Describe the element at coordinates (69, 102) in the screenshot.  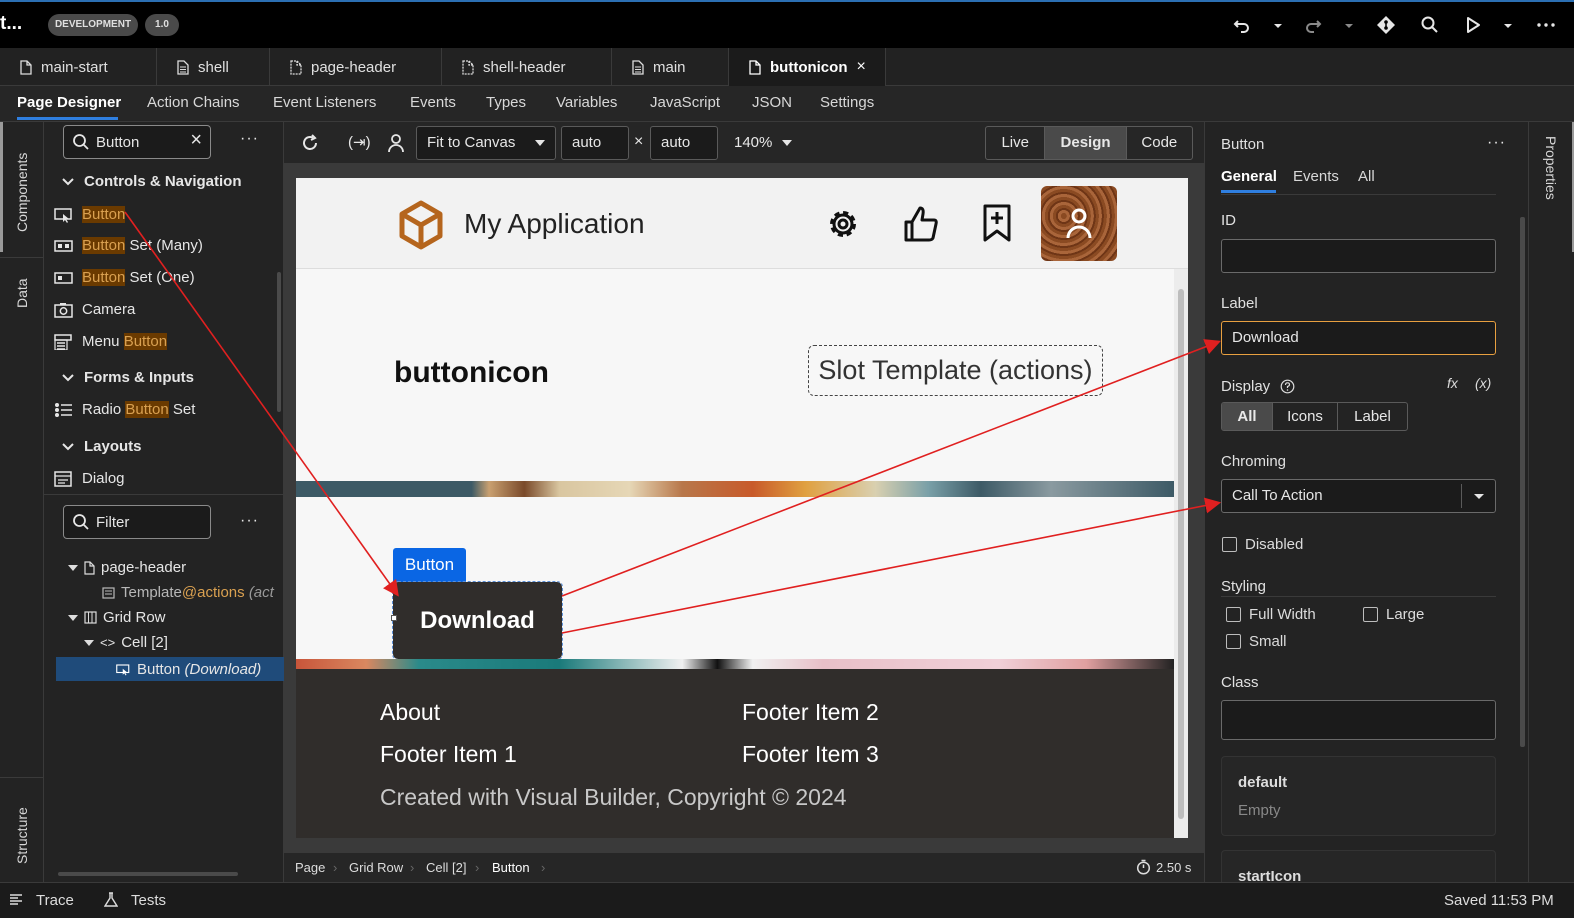
I see `tab-page-designer: Page Designer` at that location.